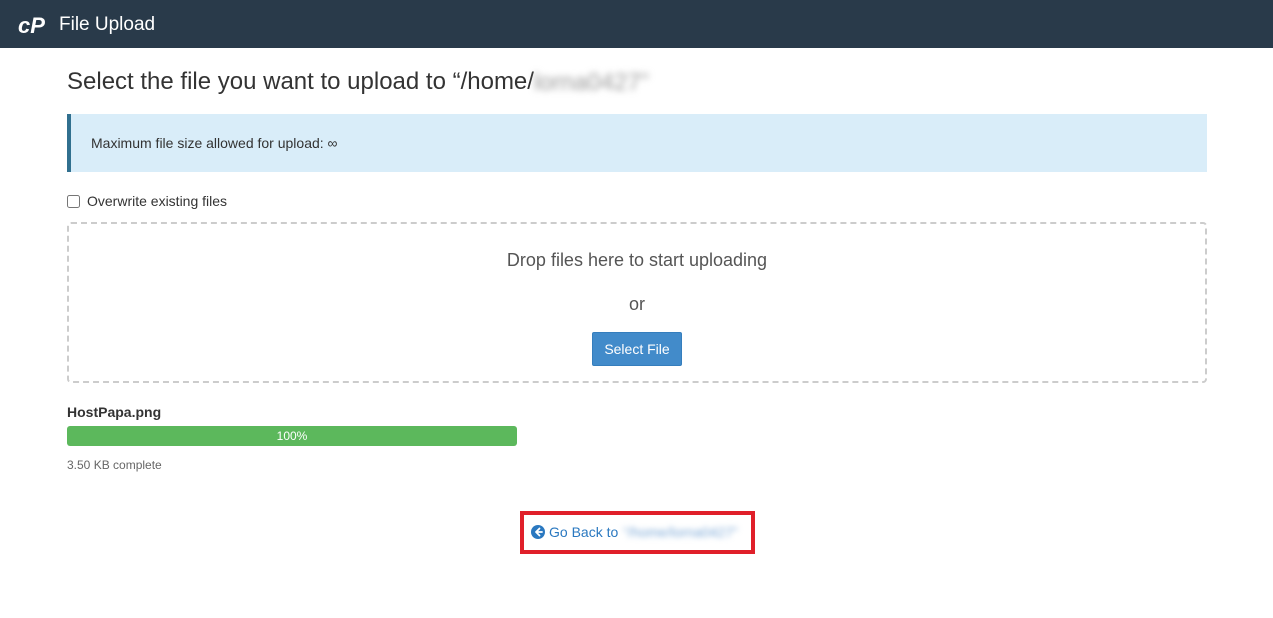 This screenshot has height=618, width=1273. What do you see at coordinates (637, 143) in the screenshot?
I see `max-file-size-alert: Maximum file size allowed for upload: ∞` at bounding box center [637, 143].